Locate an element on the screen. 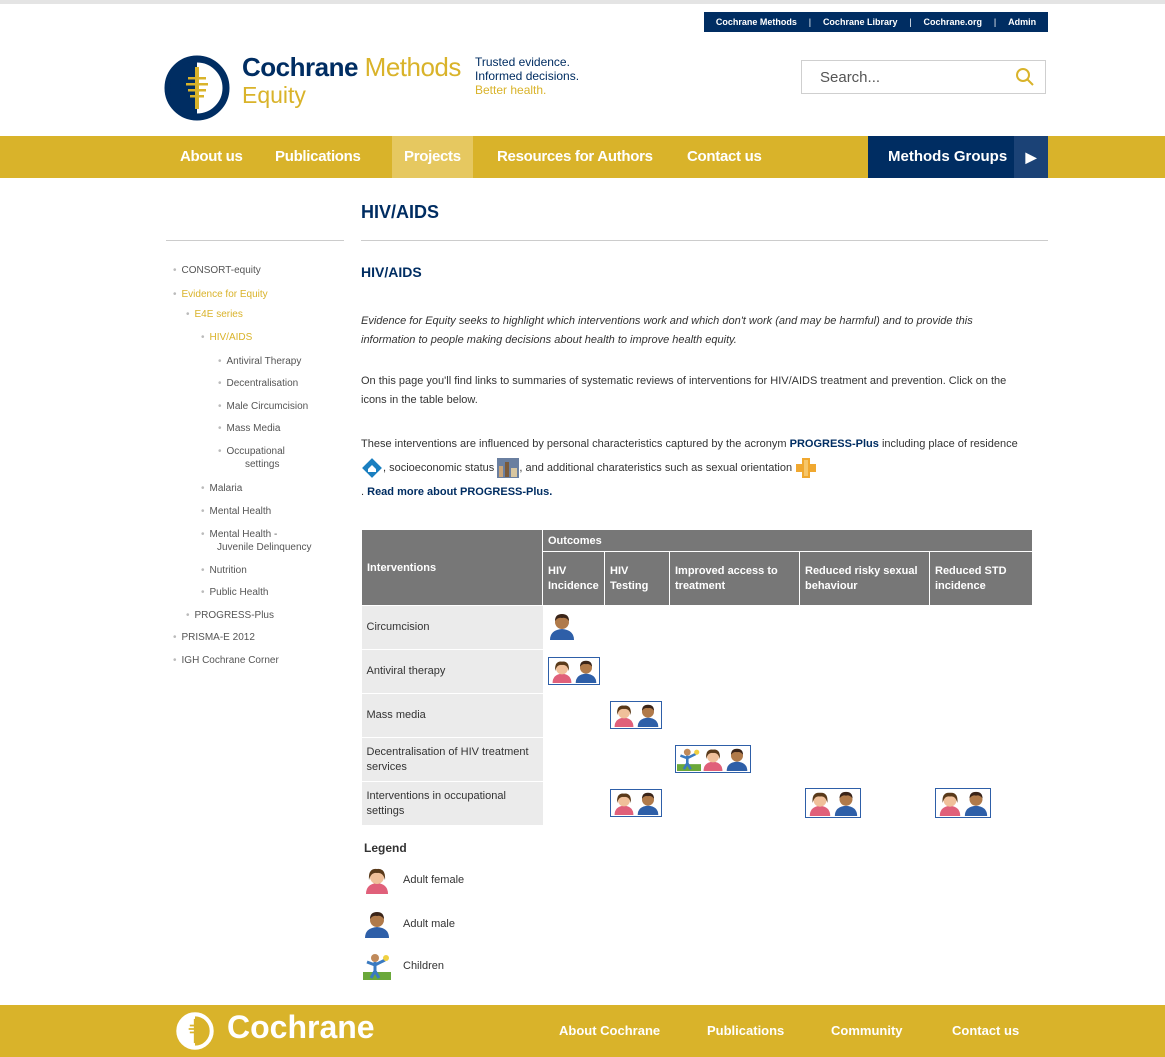  col-reduced-std: Reduced STD incidence is located at coordinates (981, 578).